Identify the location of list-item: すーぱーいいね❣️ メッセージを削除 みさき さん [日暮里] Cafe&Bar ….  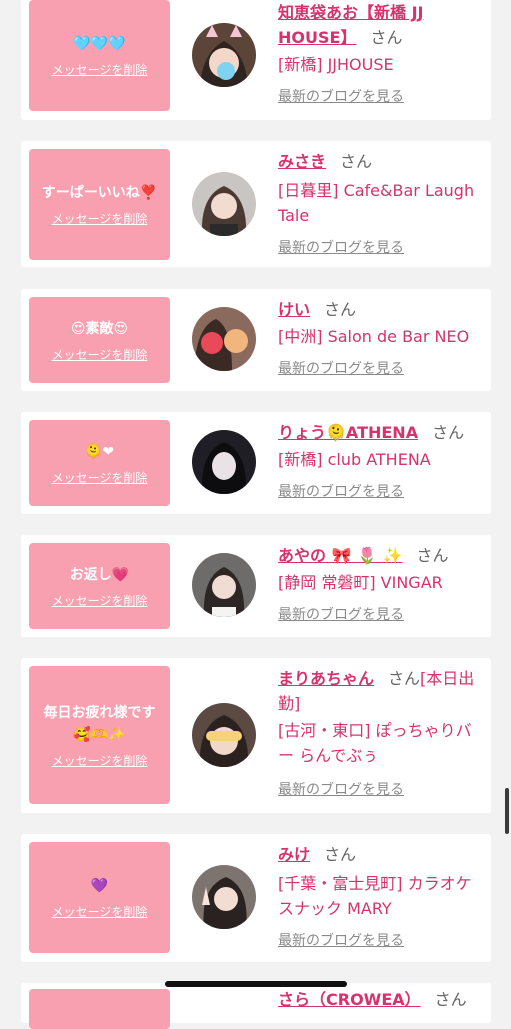
(256, 204).